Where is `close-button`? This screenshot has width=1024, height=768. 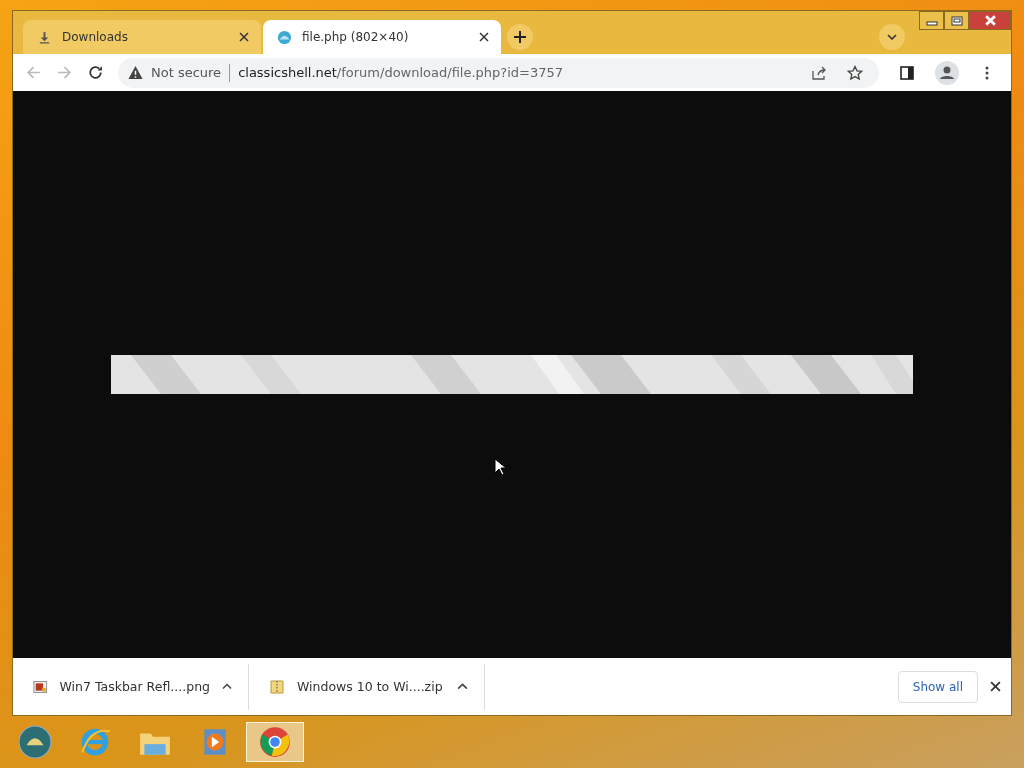
close-button is located at coordinates (990, 20).